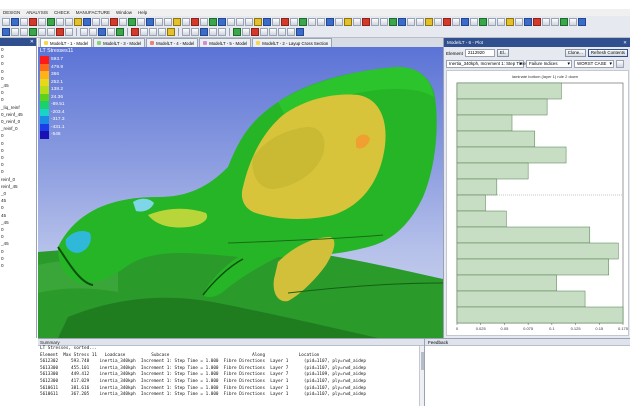  I want to click on failure-mode-select: Failure Indices, so click(549, 64).